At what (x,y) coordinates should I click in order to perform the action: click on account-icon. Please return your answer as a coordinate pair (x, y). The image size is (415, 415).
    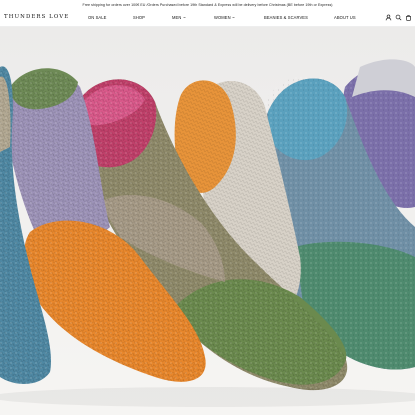
    Looking at the image, I should click on (388, 17).